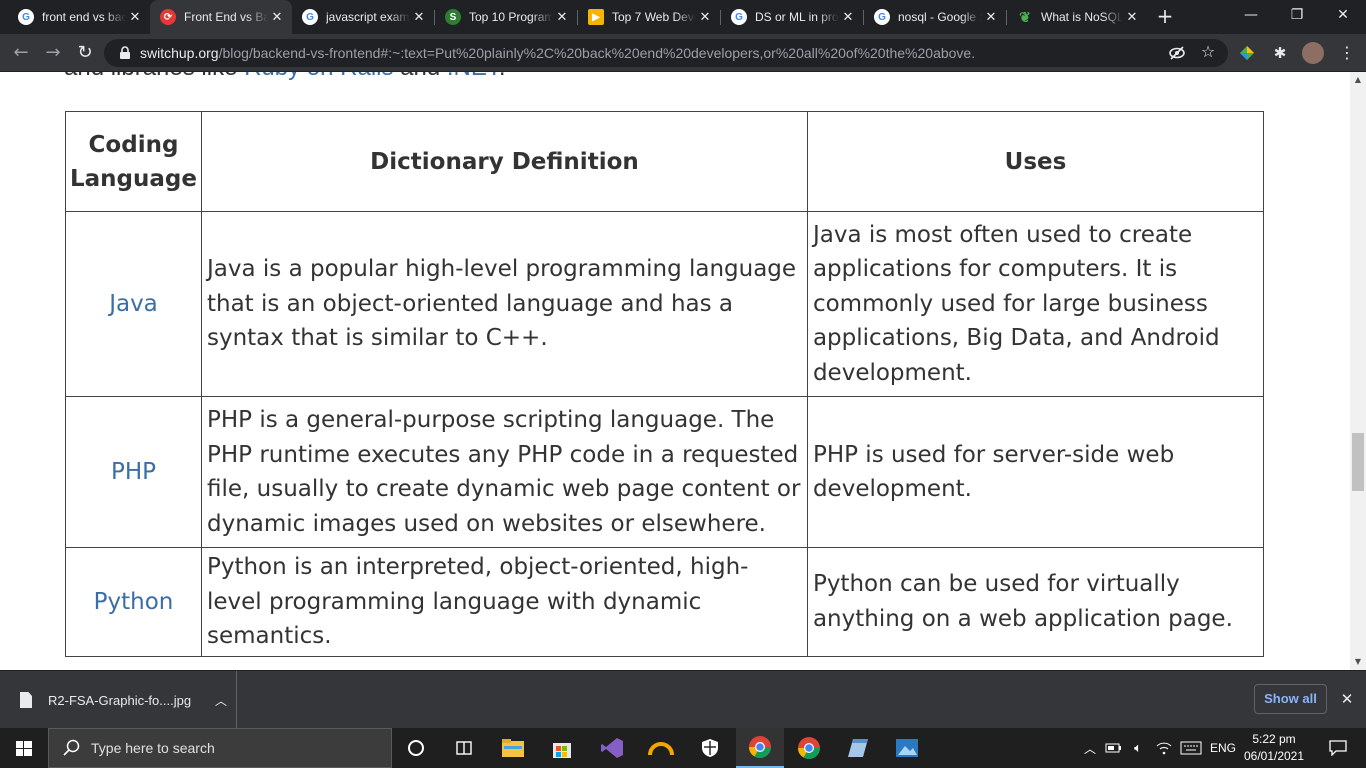 This screenshot has height=768, width=1366. I want to click on restore-button: ❐, so click(1297, 17).